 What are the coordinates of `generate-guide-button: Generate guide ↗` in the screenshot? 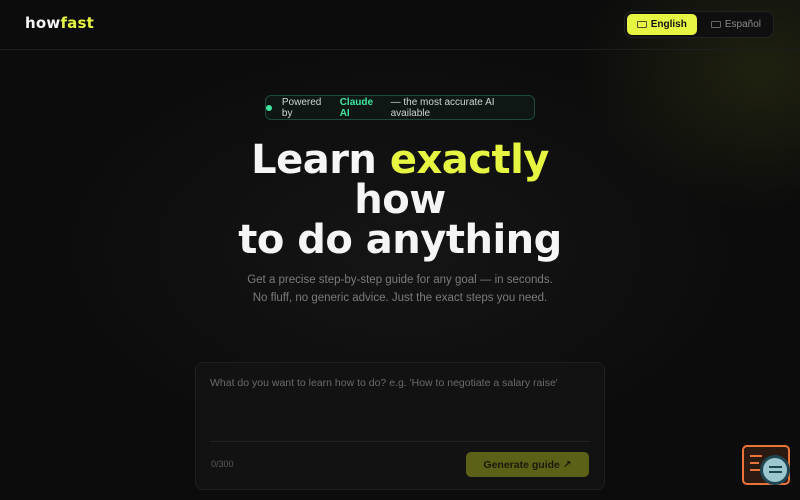 It's located at (527, 464).